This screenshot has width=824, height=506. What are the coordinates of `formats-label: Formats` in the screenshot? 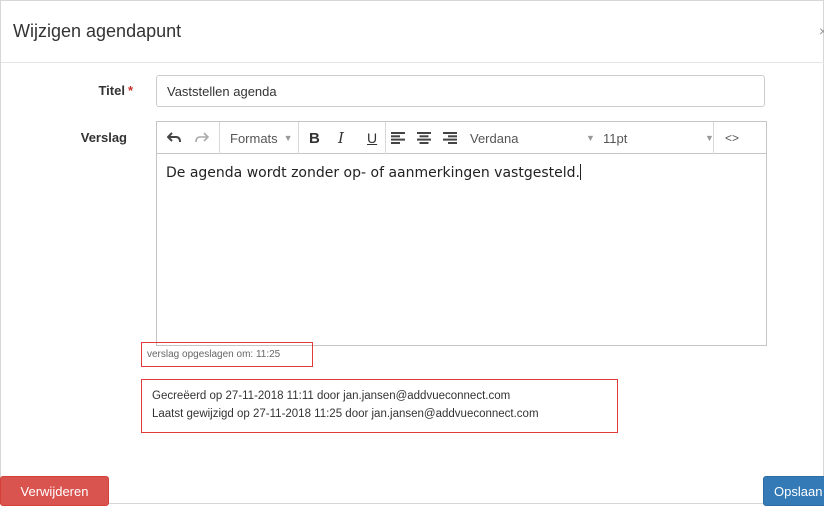 It's located at (254, 138).